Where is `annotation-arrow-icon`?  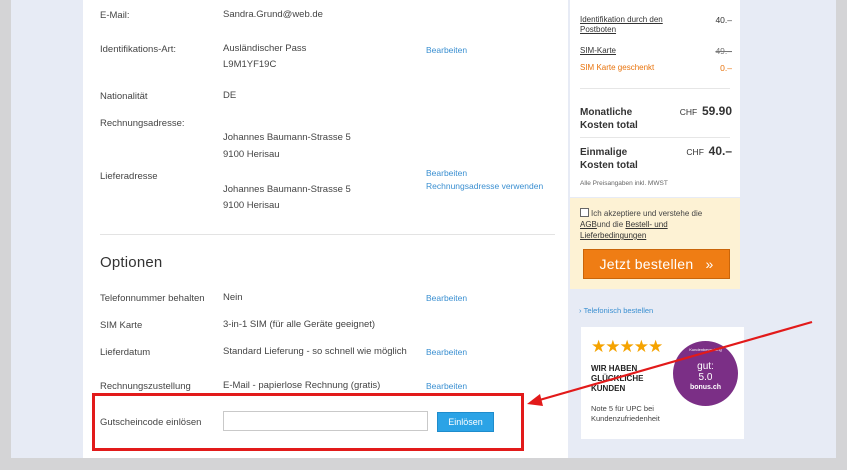
annotation-arrow-icon is located at coordinates (670, 363).